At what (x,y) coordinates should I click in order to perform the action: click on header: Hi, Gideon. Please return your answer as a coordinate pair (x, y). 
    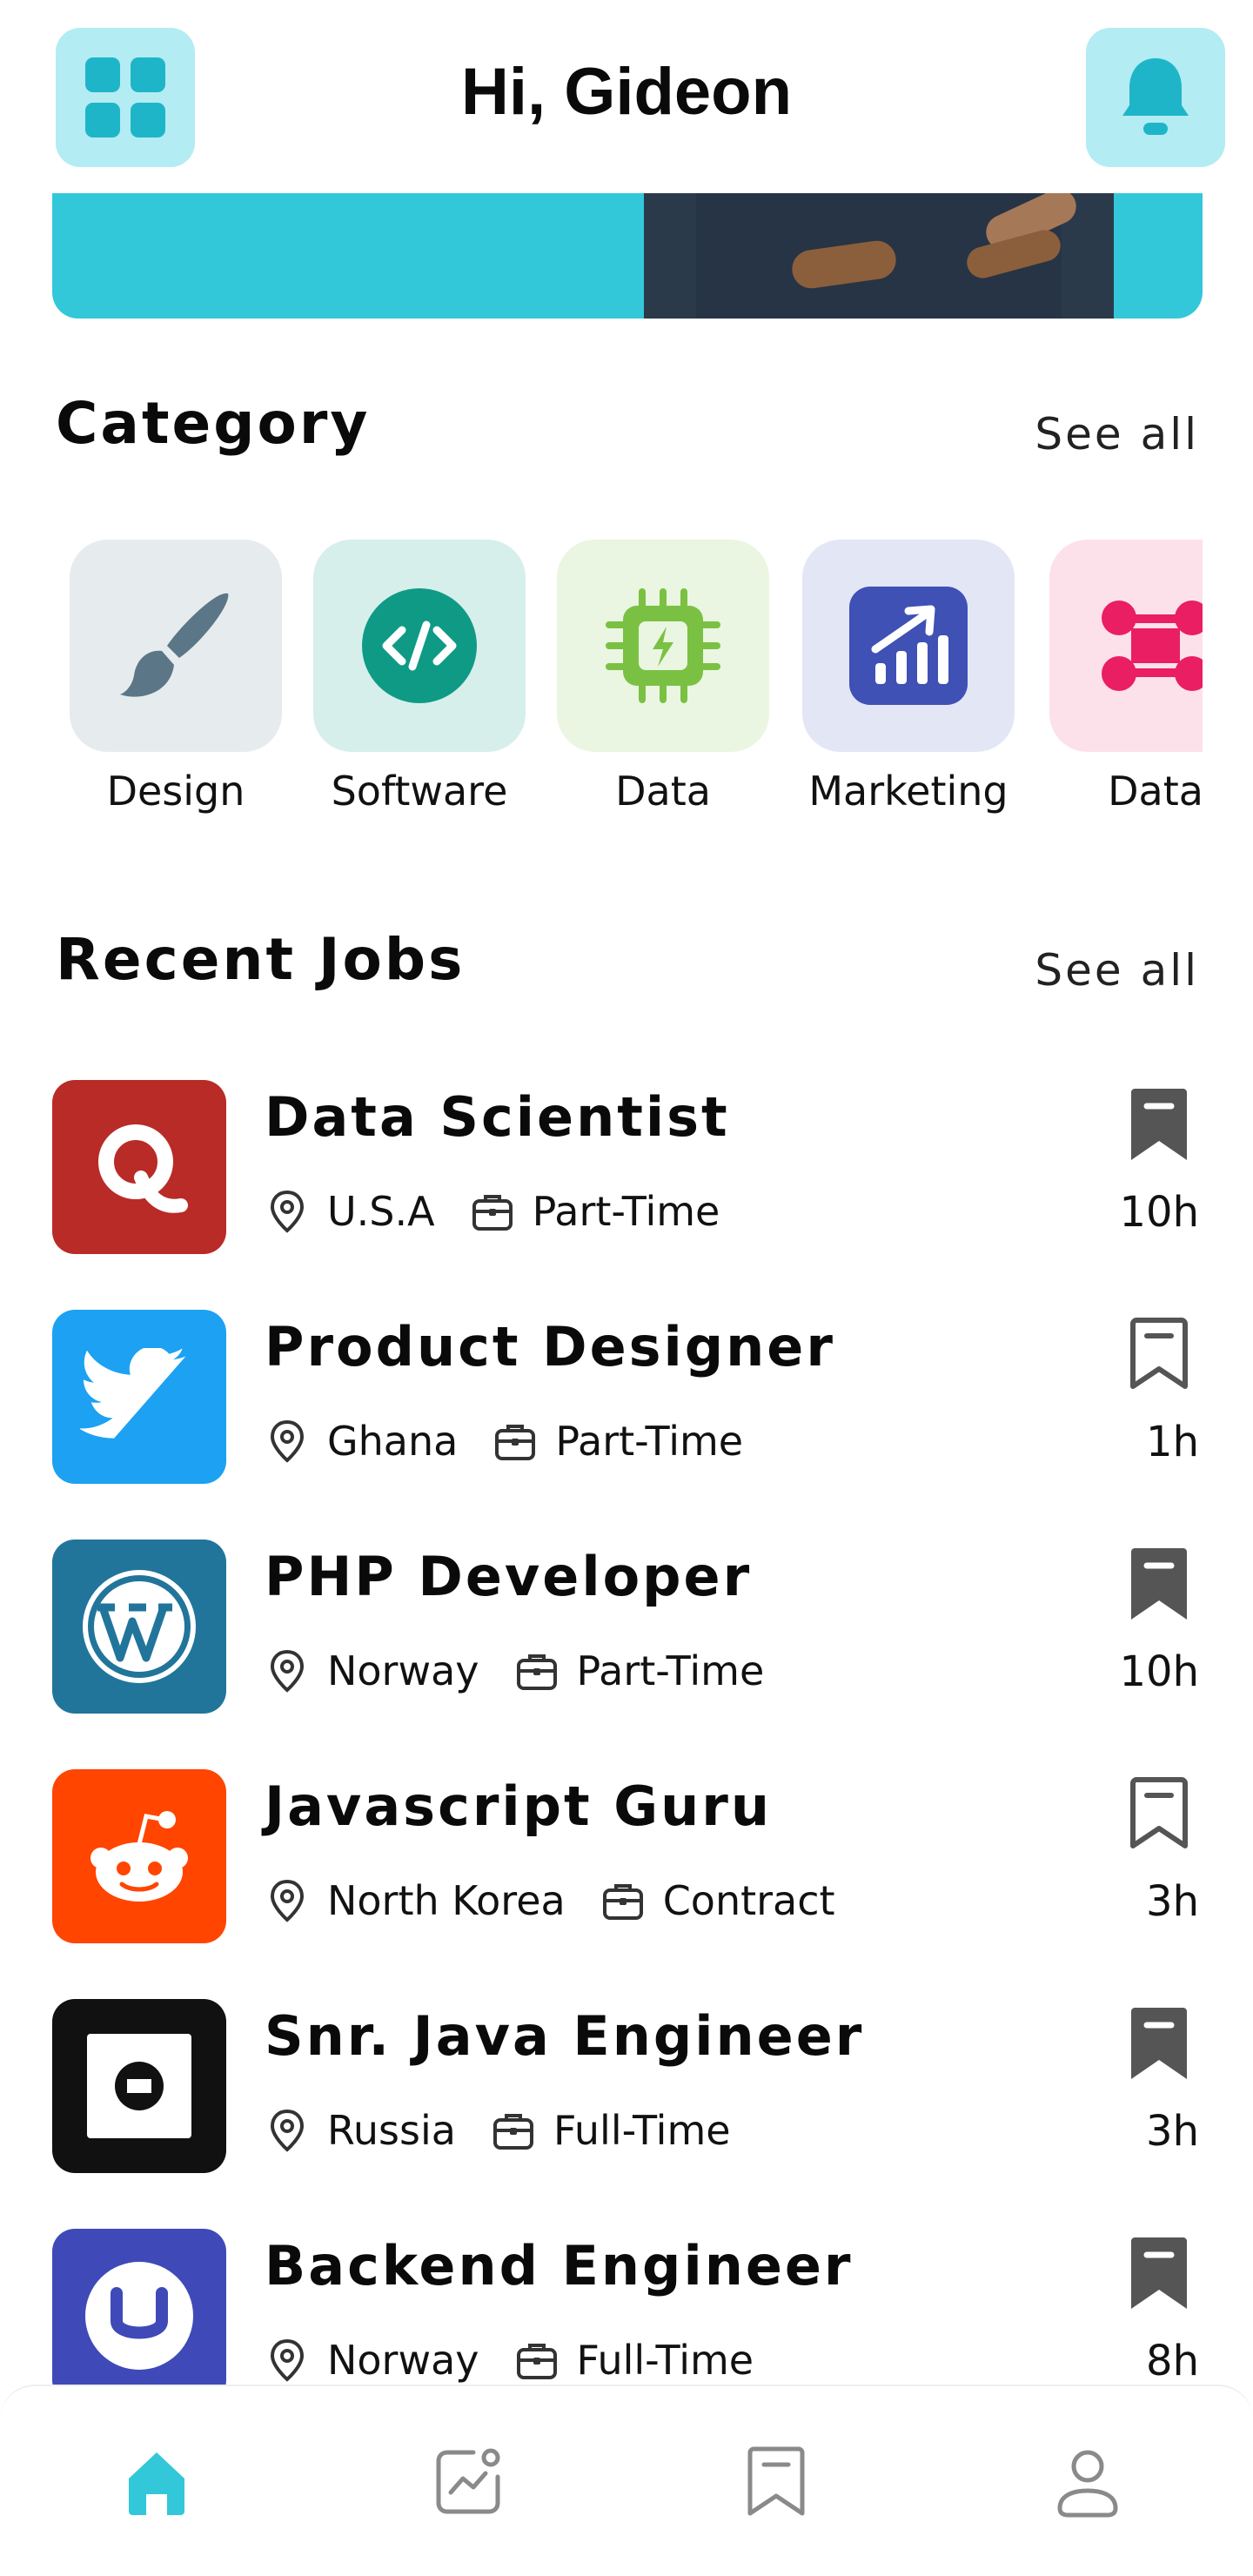
    Looking at the image, I should click on (626, 96).